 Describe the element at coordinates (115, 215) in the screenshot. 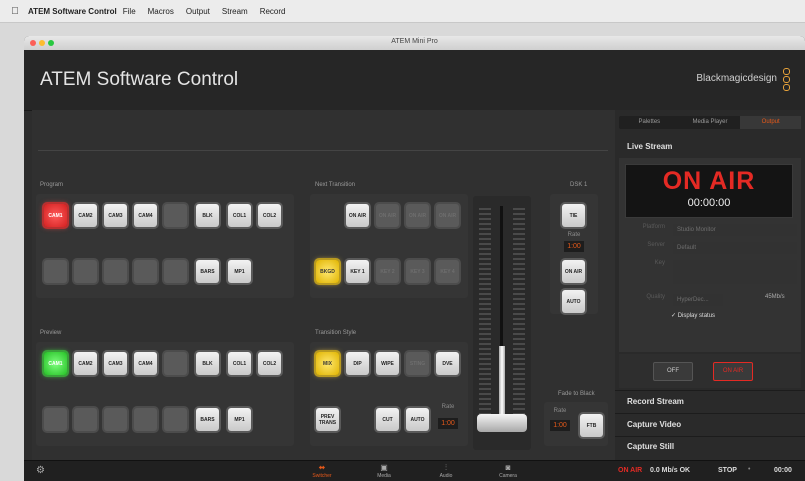

I see `program-cam3-button: CAM3` at that location.